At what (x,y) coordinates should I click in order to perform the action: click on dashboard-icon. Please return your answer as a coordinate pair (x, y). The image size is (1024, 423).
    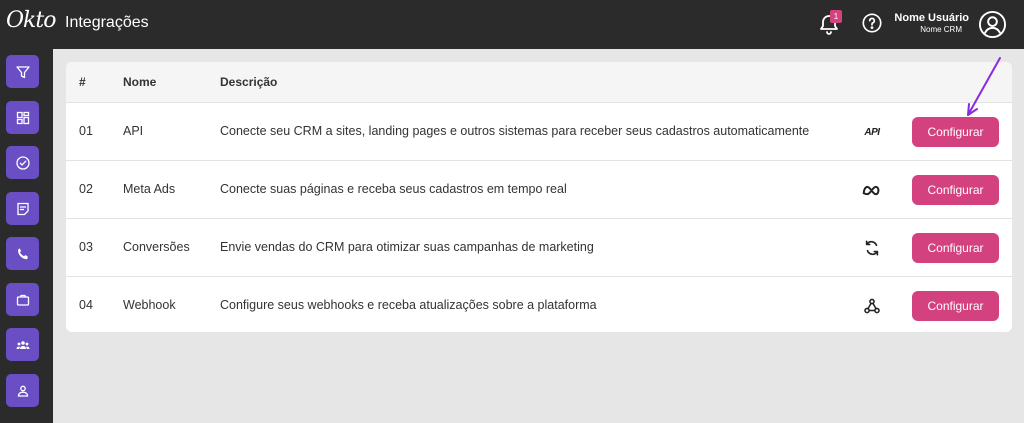
    Looking at the image, I should click on (22, 117).